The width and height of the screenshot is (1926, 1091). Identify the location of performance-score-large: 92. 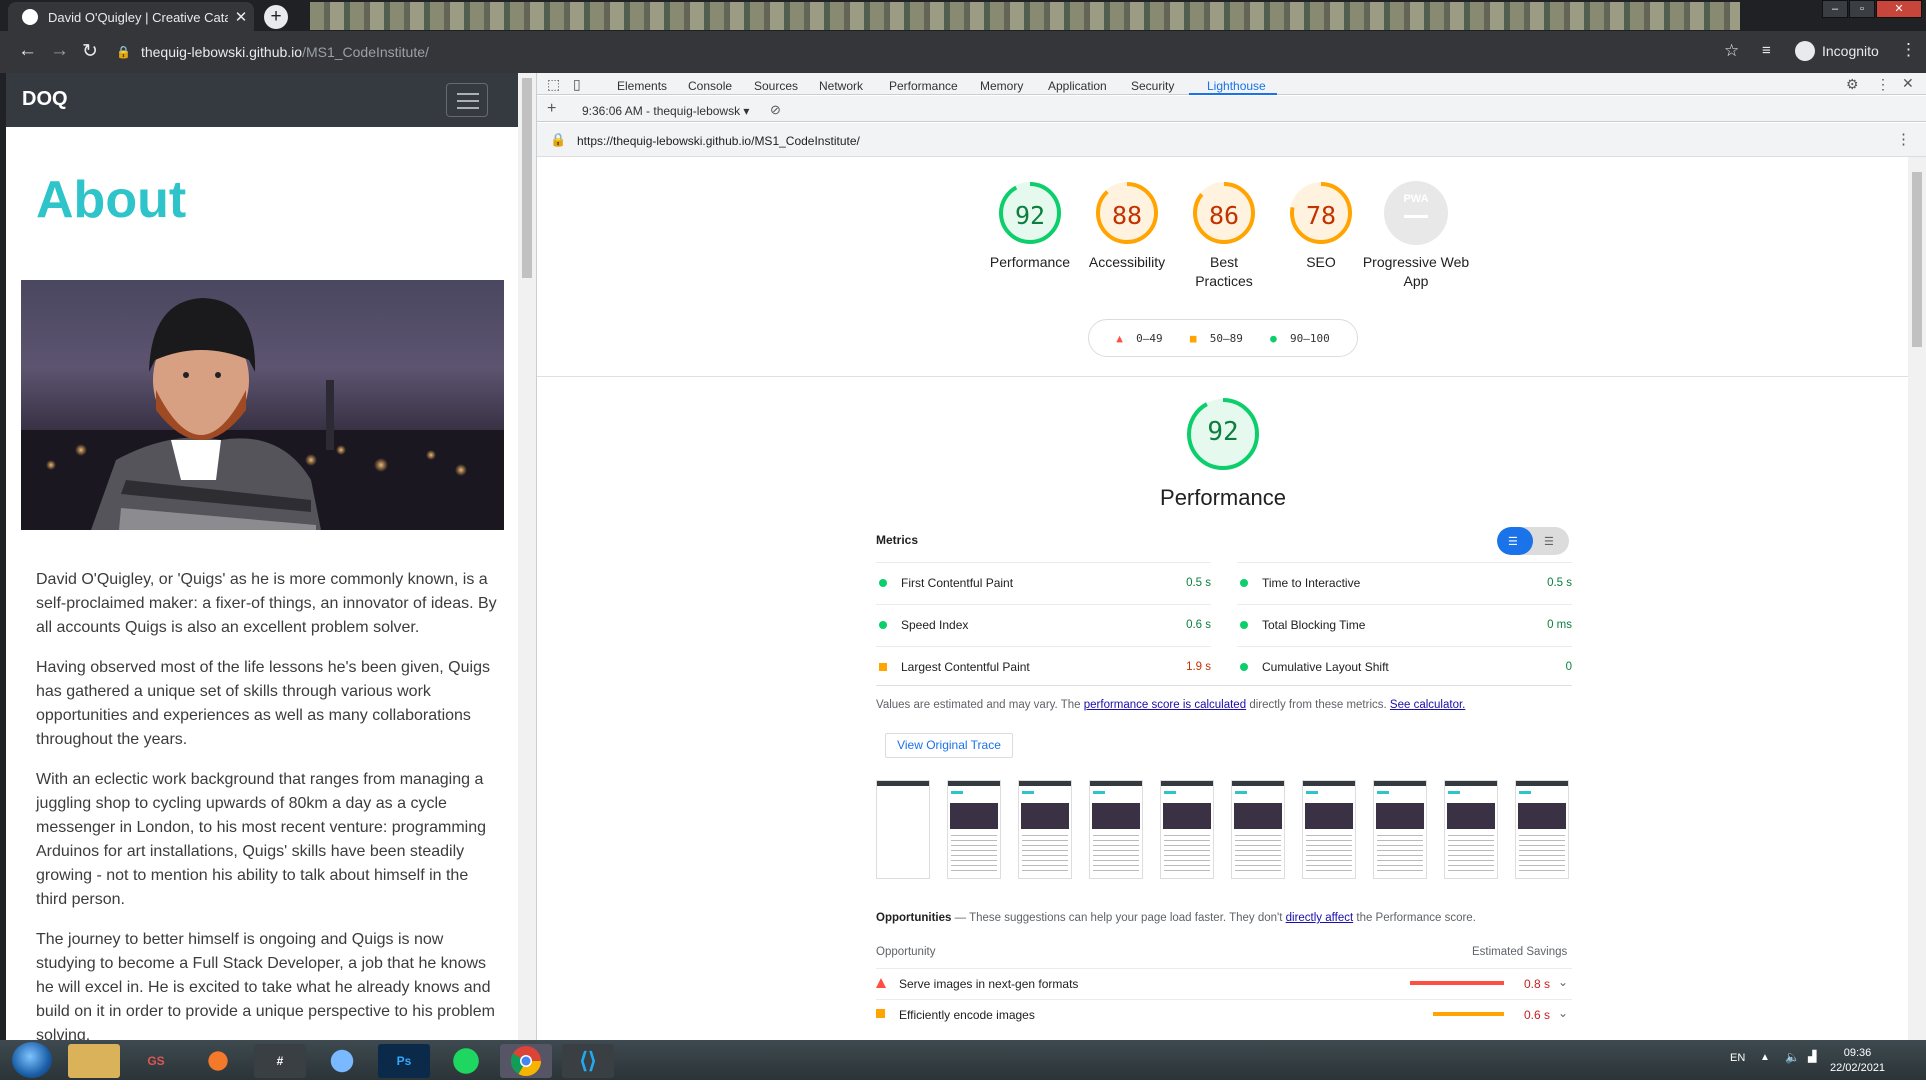
(1223, 432).